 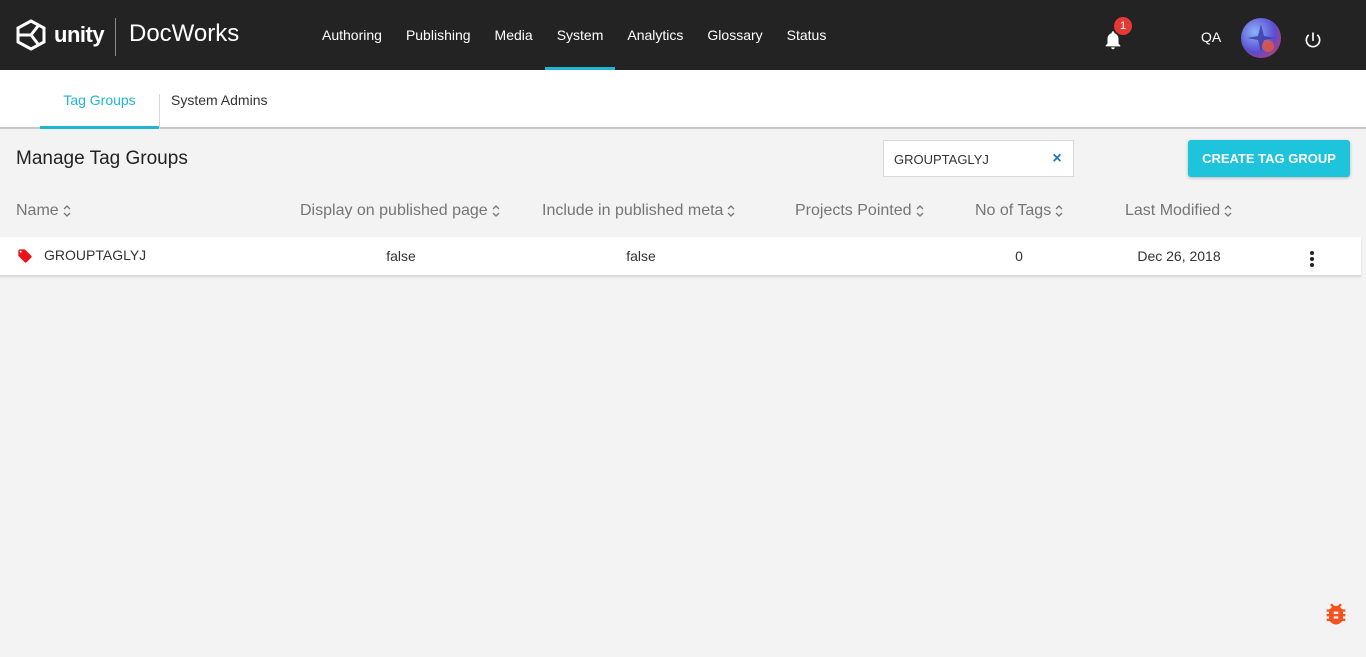 I want to click on column-header-no-of-tags: No of Tags, so click(x=1019, y=211).